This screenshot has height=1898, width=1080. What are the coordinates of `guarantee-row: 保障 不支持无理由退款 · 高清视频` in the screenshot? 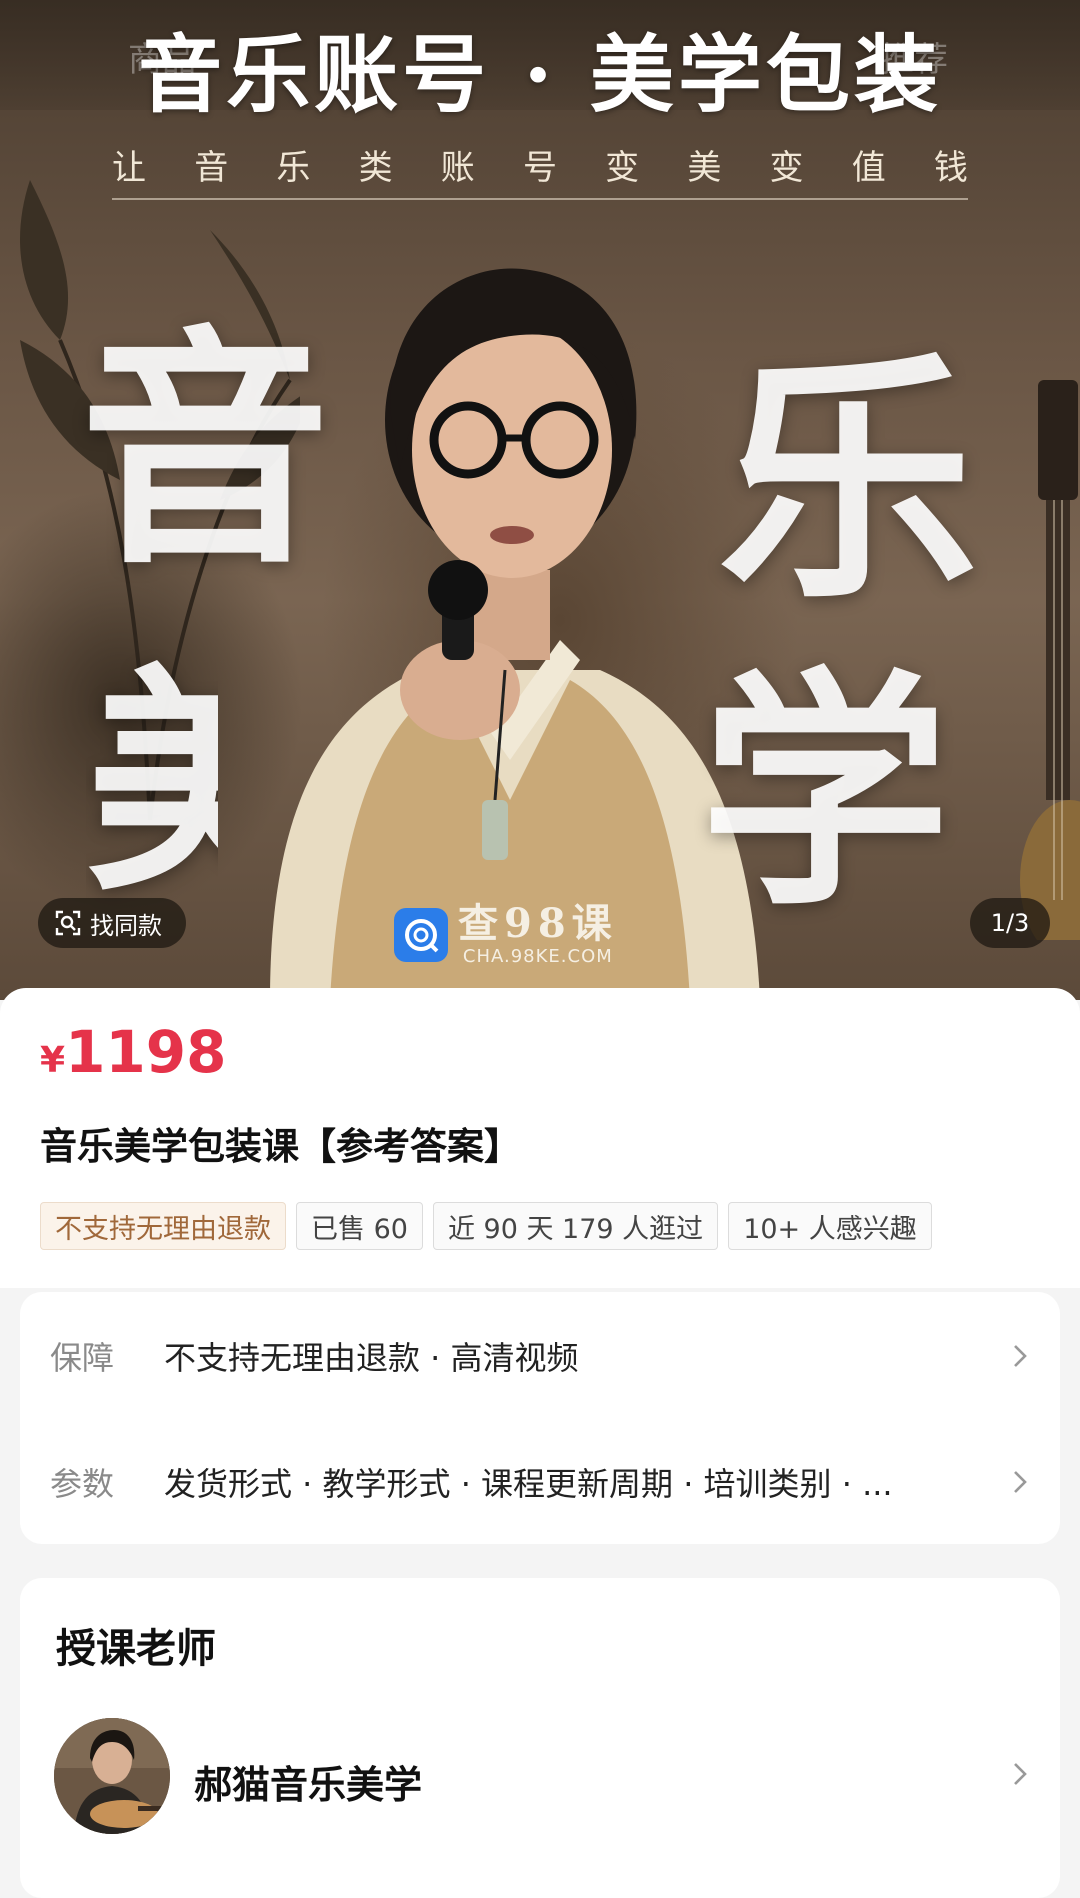 It's located at (540, 1356).